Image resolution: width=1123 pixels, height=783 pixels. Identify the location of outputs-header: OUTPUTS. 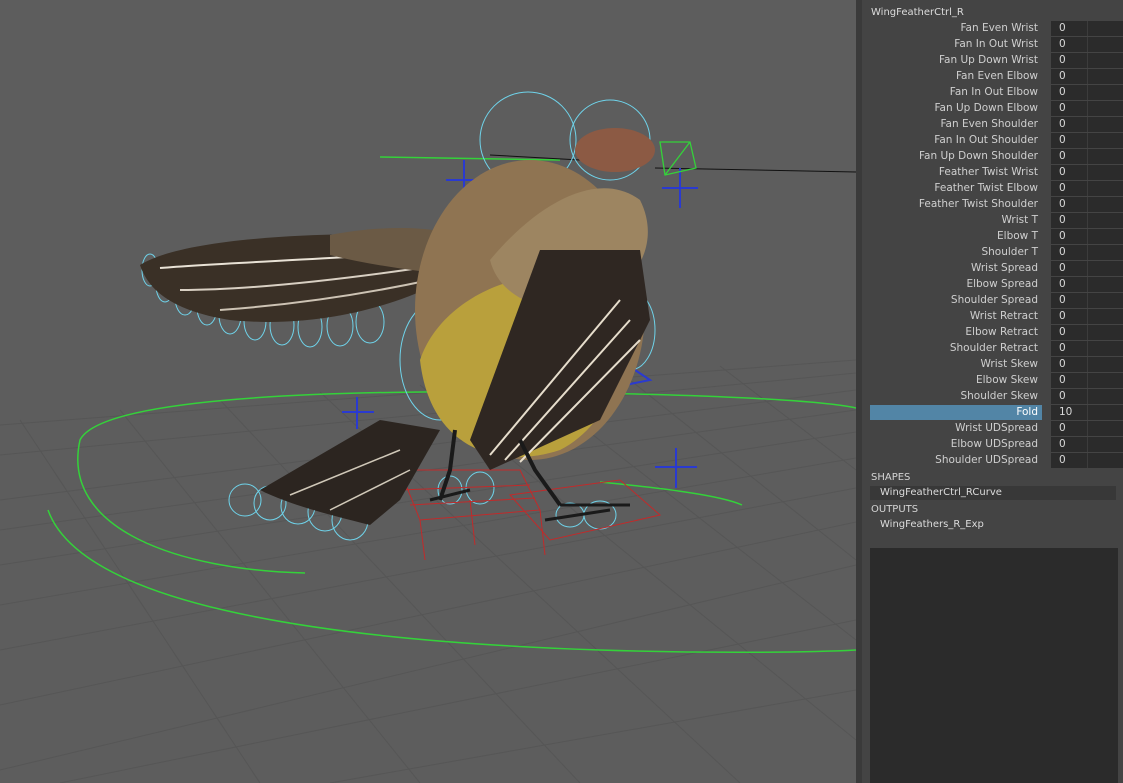
(895, 509).